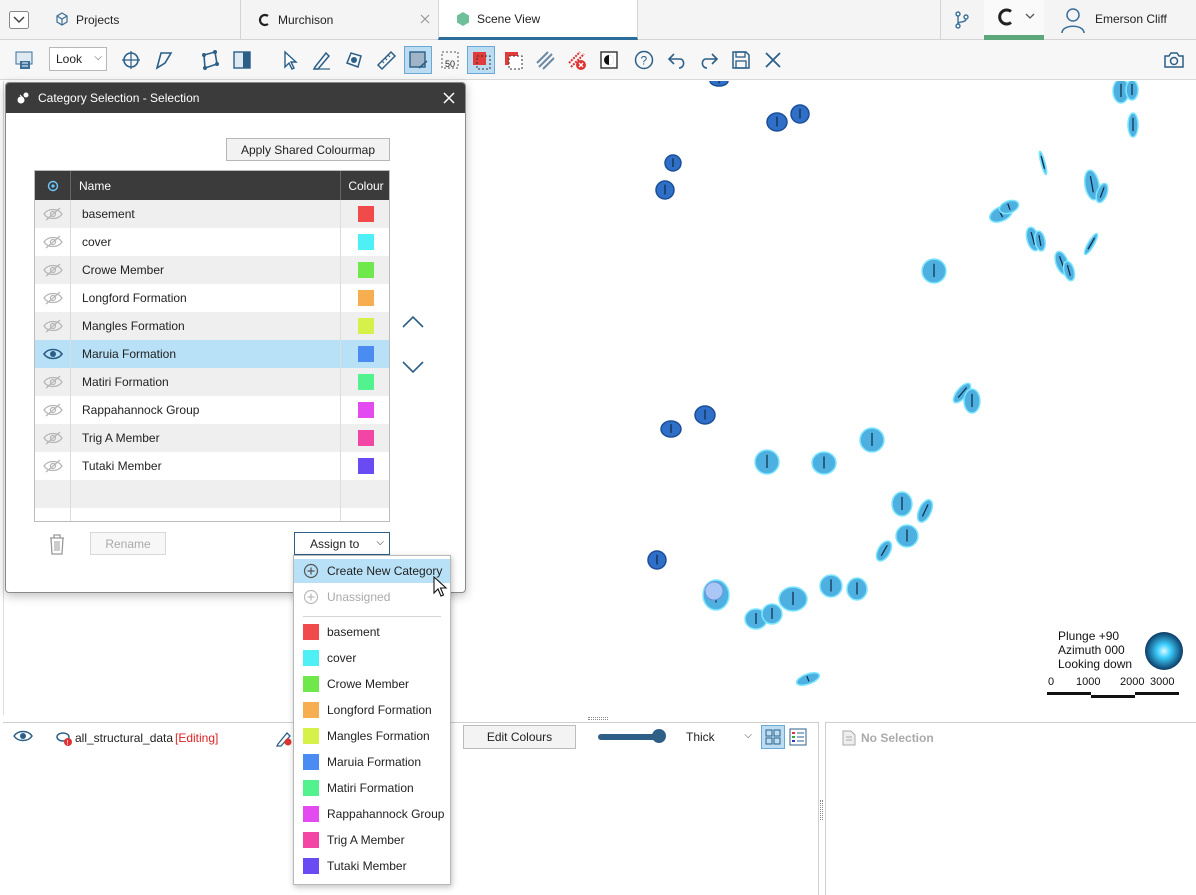 The image size is (1196, 895). I want to click on user-name: Emerson Cliff, so click(1131, 19).